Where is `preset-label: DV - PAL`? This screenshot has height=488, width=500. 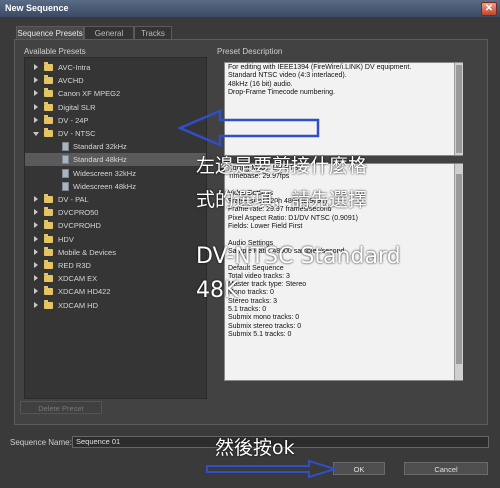
preset-label: DV - PAL is located at coordinates (73, 199).